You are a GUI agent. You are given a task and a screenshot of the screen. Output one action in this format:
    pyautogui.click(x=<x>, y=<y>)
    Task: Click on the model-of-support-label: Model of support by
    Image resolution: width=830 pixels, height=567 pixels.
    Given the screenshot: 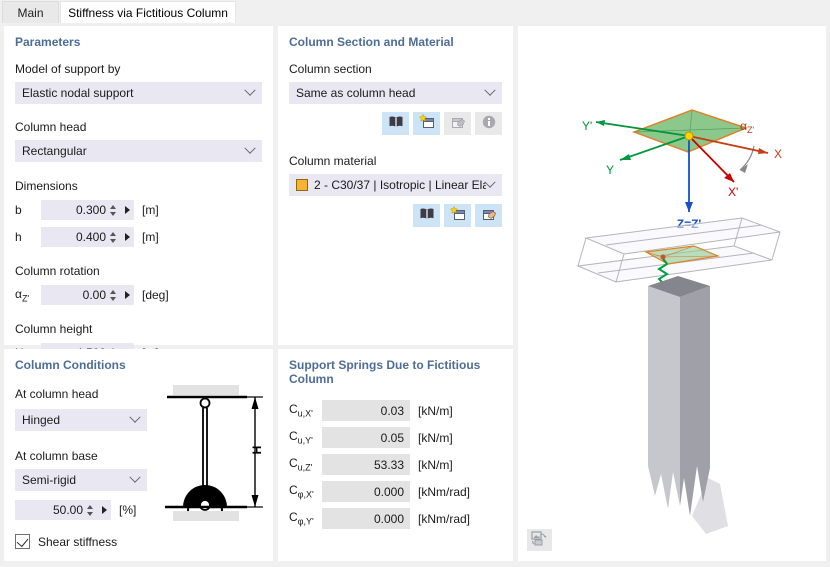 What is the action you would take?
    pyautogui.click(x=68, y=69)
    